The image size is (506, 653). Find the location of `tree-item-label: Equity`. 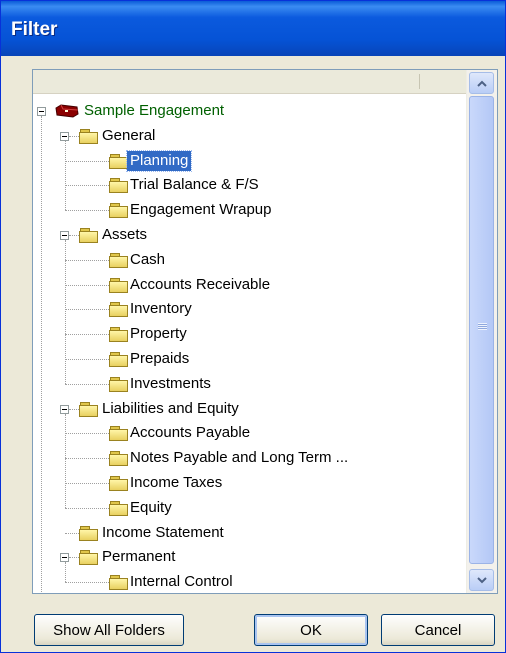

tree-item-label: Equity is located at coordinates (151, 507).